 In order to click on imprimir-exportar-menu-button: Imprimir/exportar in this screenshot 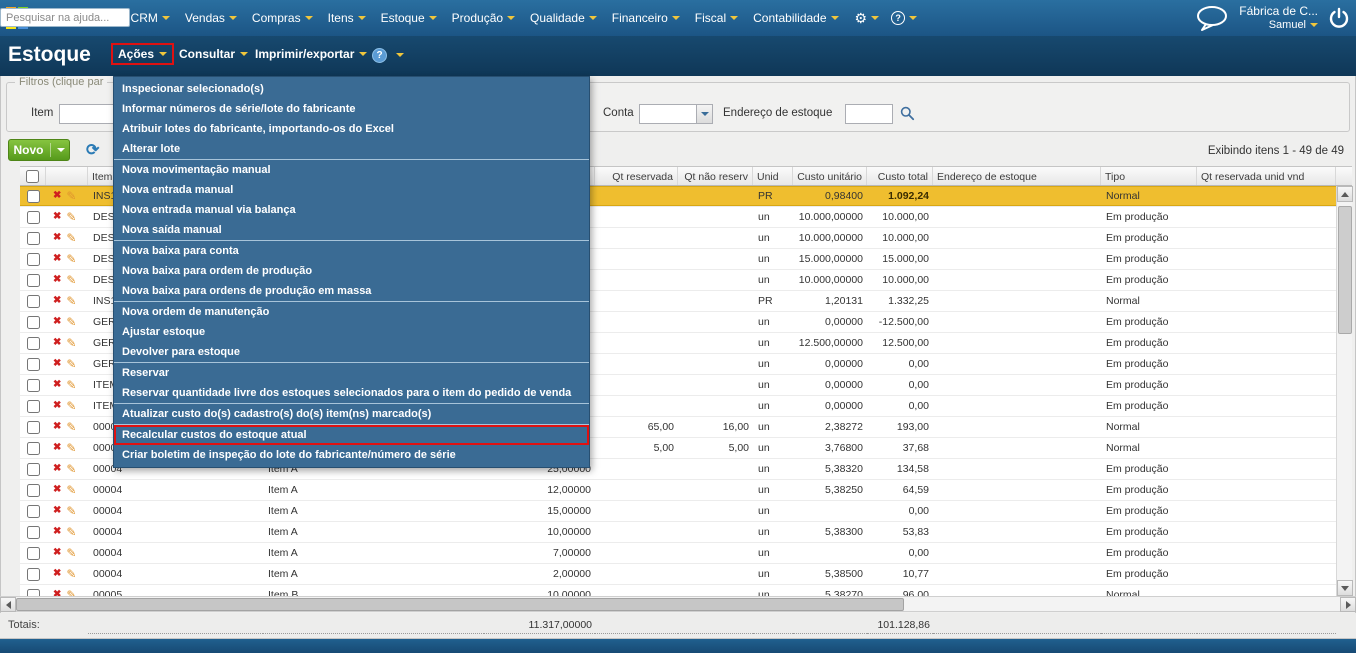, I will do `click(311, 54)`.